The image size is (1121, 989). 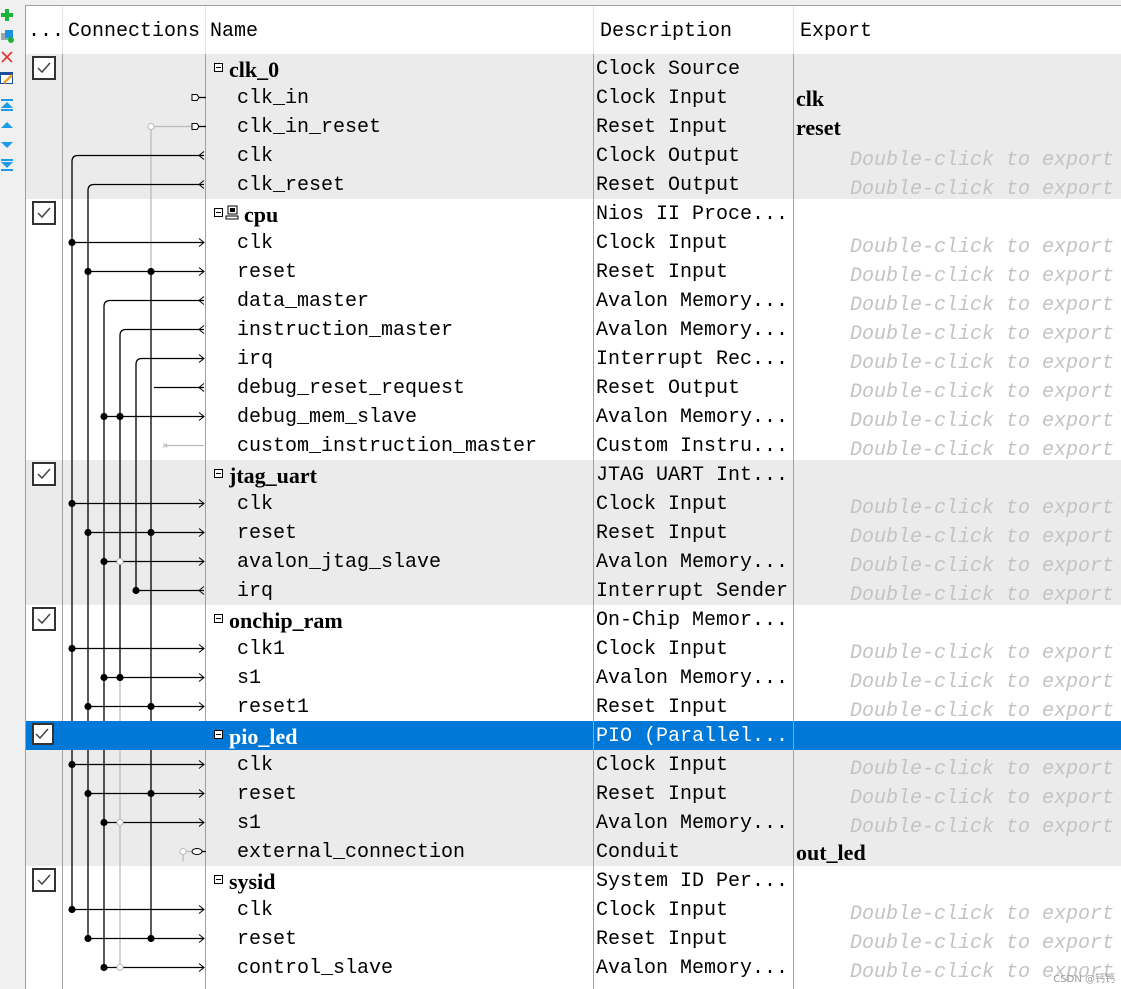 What do you see at coordinates (261, 213) in the screenshot?
I see `component-name: cpu` at bounding box center [261, 213].